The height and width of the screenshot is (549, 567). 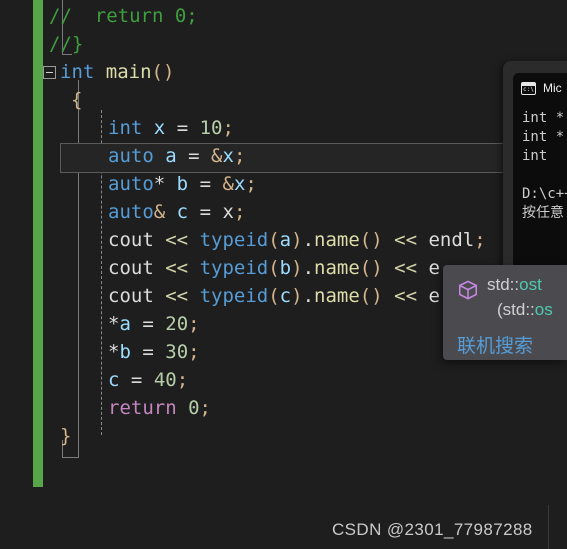 I want to click on code-token: 20, so click(x=177, y=324).